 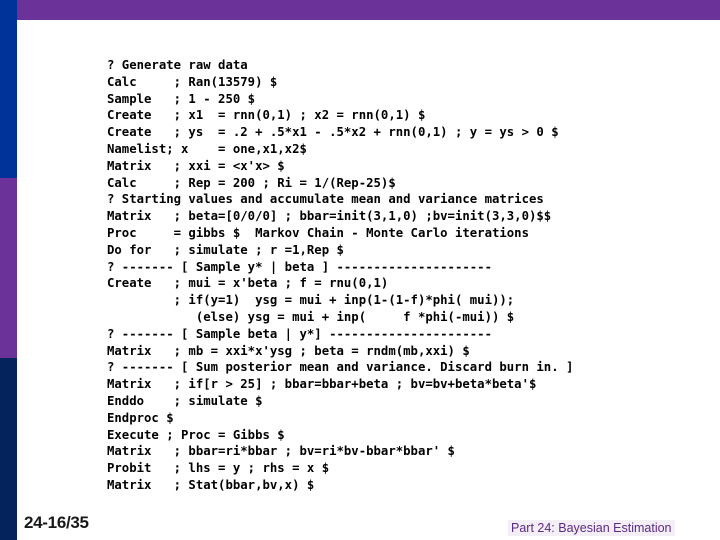 What do you see at coordinates (177, 65) in the screenshot?
I see `code-line: ? Generate raw data` at bounding box center [177, 65].